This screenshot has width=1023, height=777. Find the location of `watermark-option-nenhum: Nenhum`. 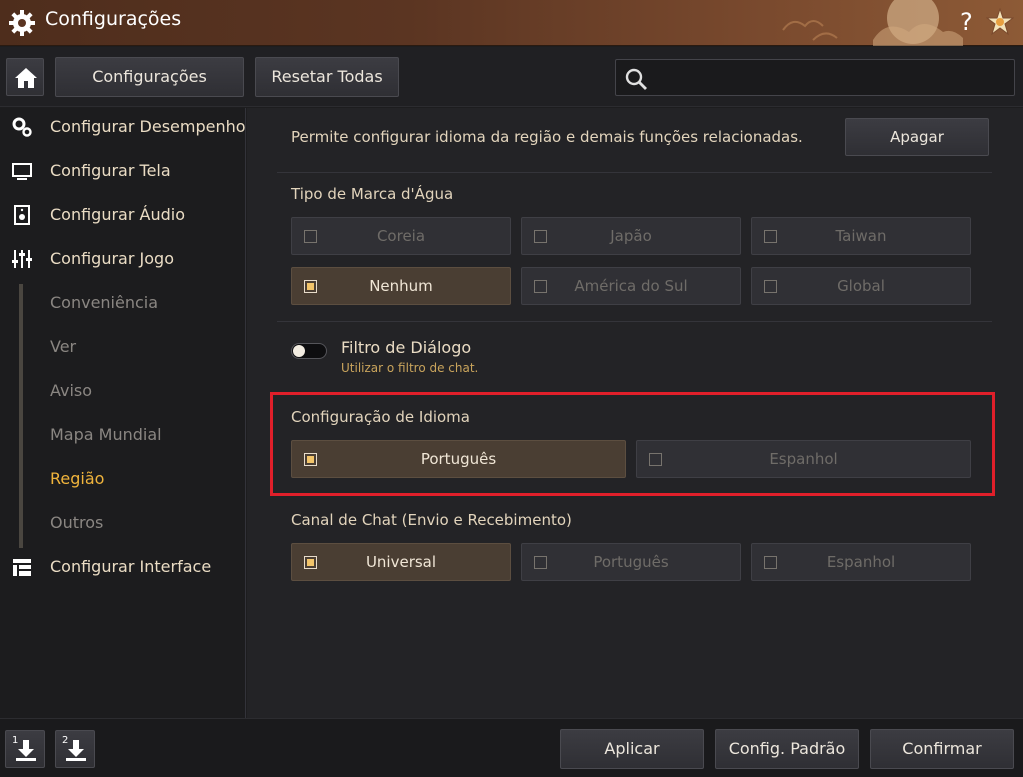

watermark-option-nenhum: Nenhum is located at coordinates (401, 286).